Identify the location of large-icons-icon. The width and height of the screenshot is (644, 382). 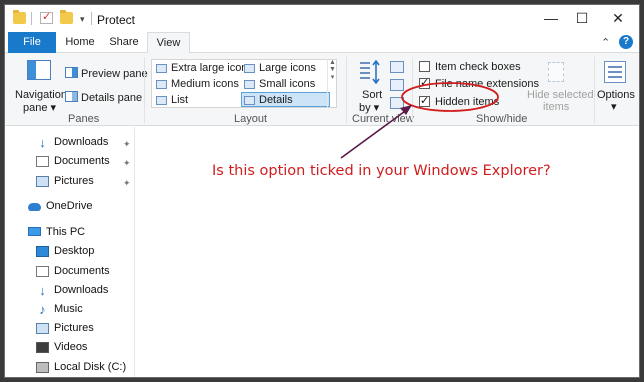
(249, 68).